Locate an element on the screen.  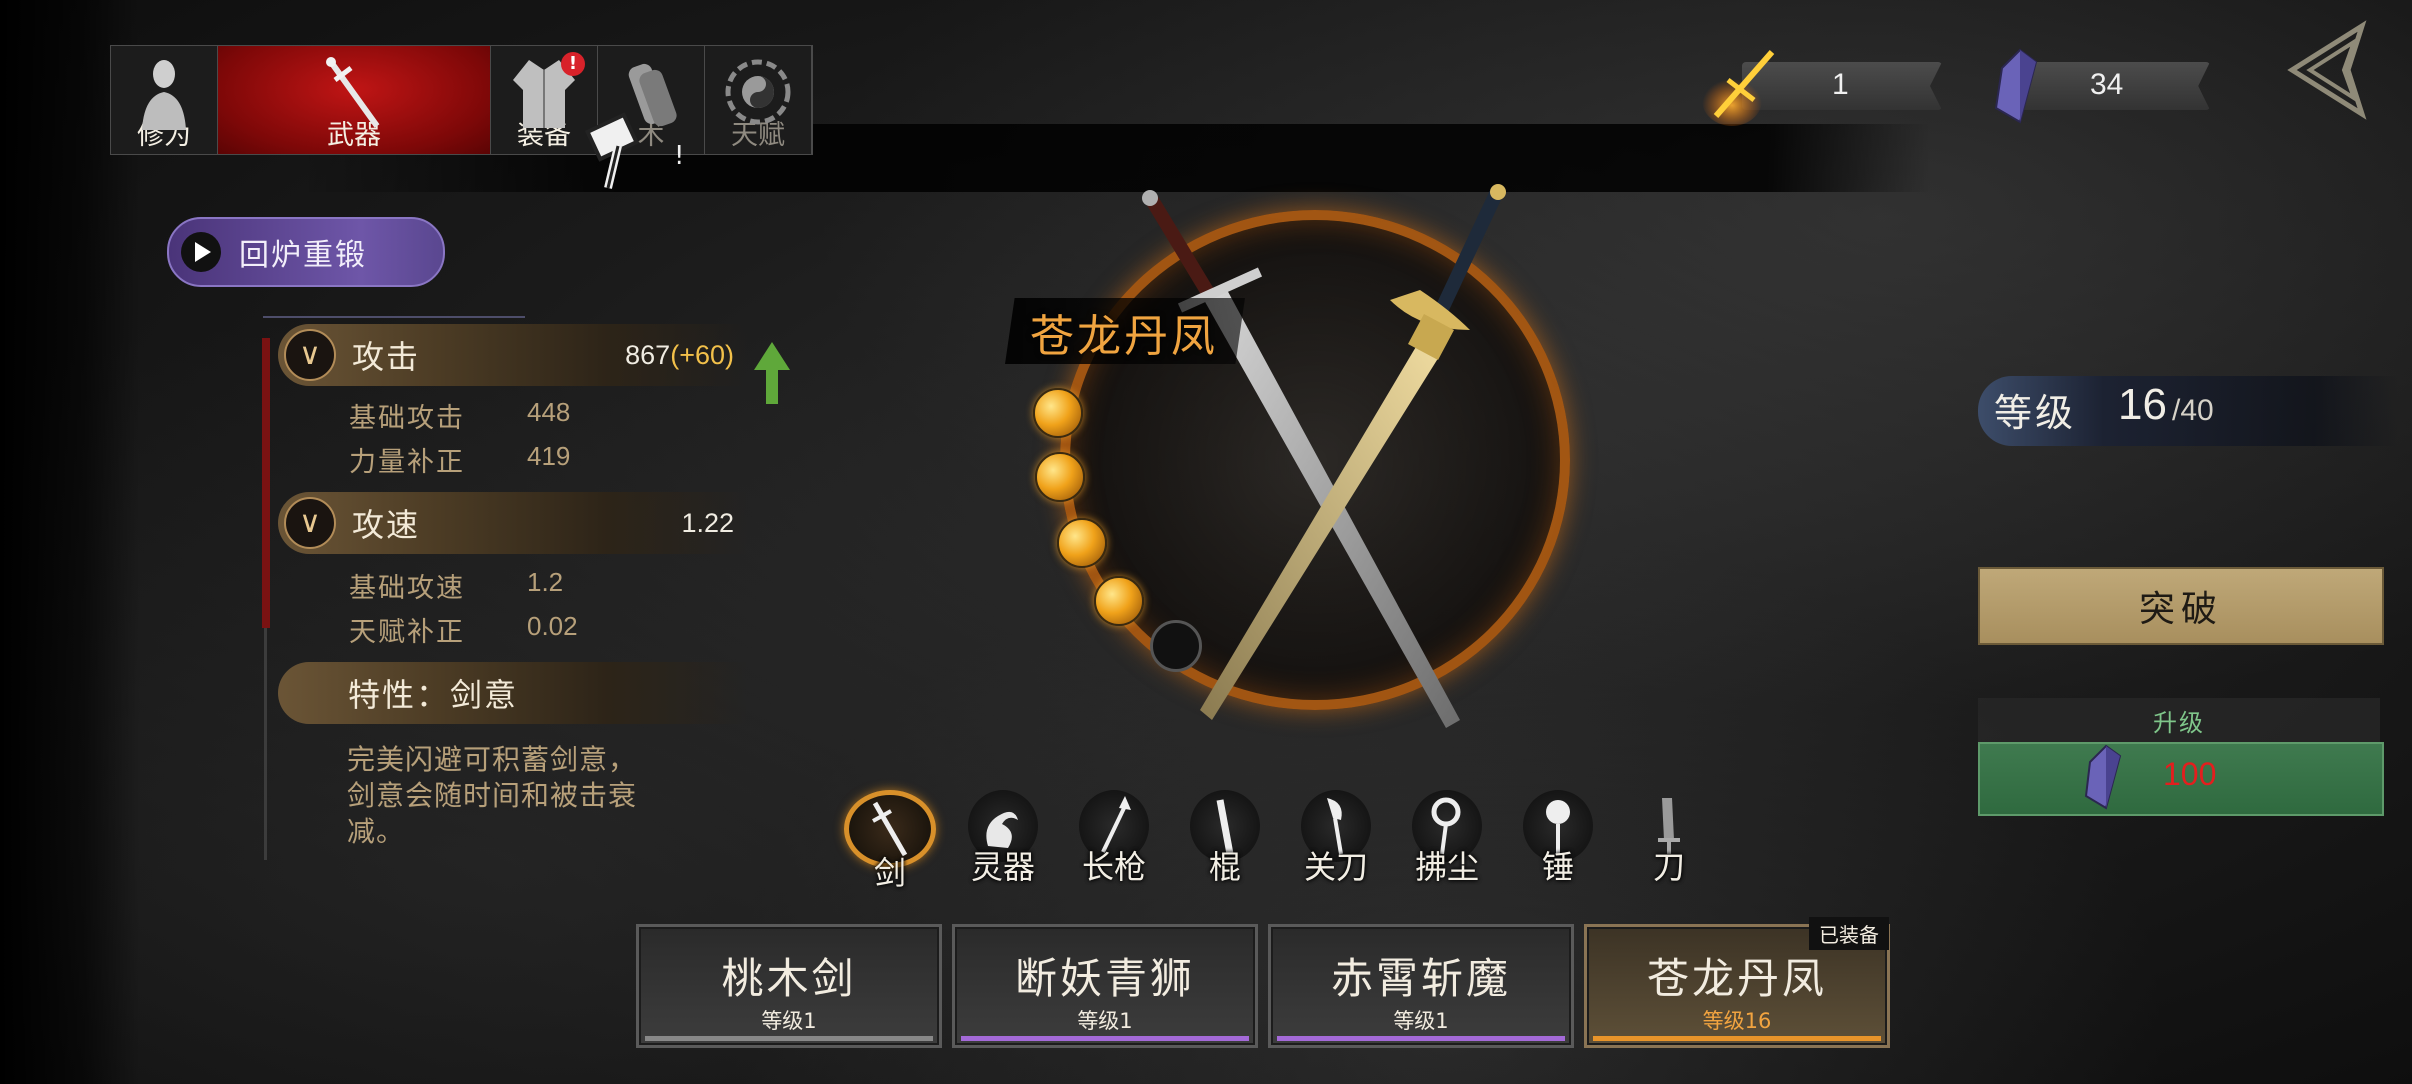
weapon-type-label: 剑 is located at coordinates (889, 873).